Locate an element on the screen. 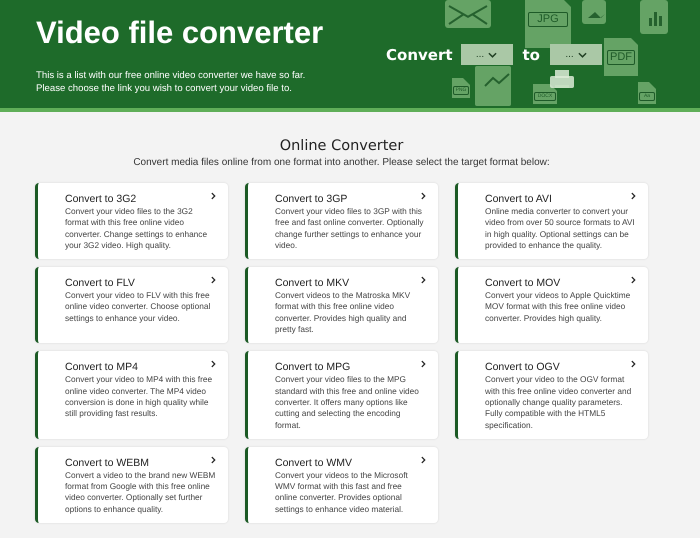 The image size is (700, 538). converter-card: Convert to AVI Online media converter to convert your video from over 50 source formats to AVI in high quality. Optional settings can be provided to enhance the quality. is located at coordinates (551, 221).